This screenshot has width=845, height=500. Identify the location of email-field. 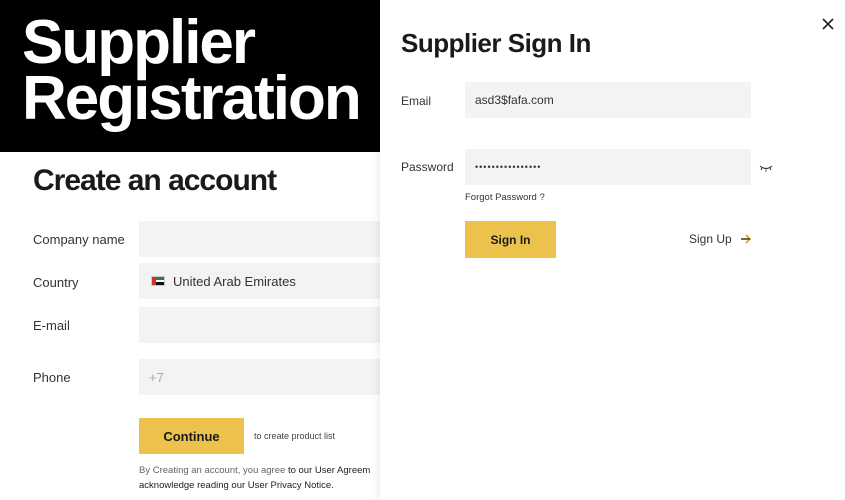
(259, 325).